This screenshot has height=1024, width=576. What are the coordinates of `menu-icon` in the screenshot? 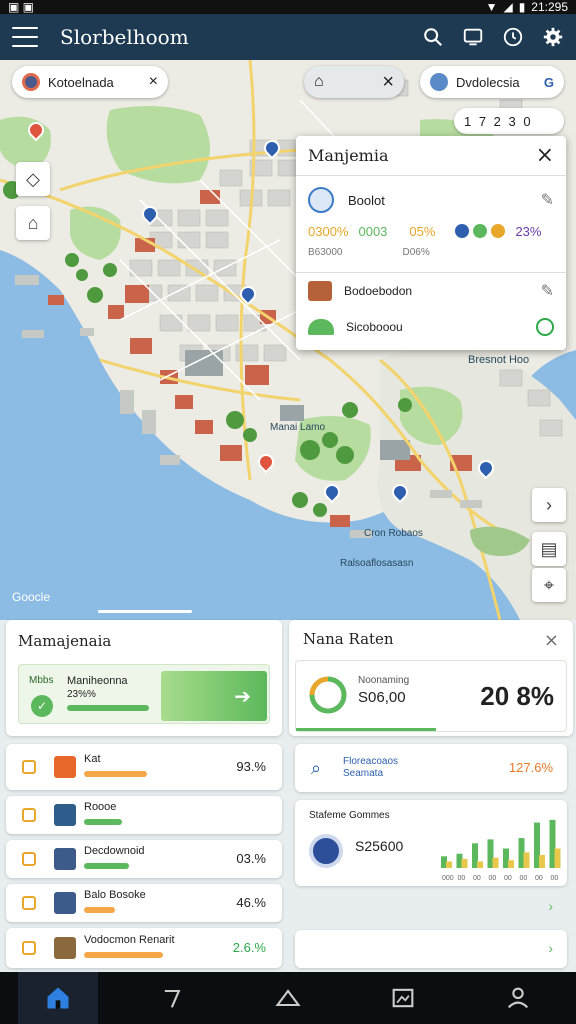 It's located at (25, 37).